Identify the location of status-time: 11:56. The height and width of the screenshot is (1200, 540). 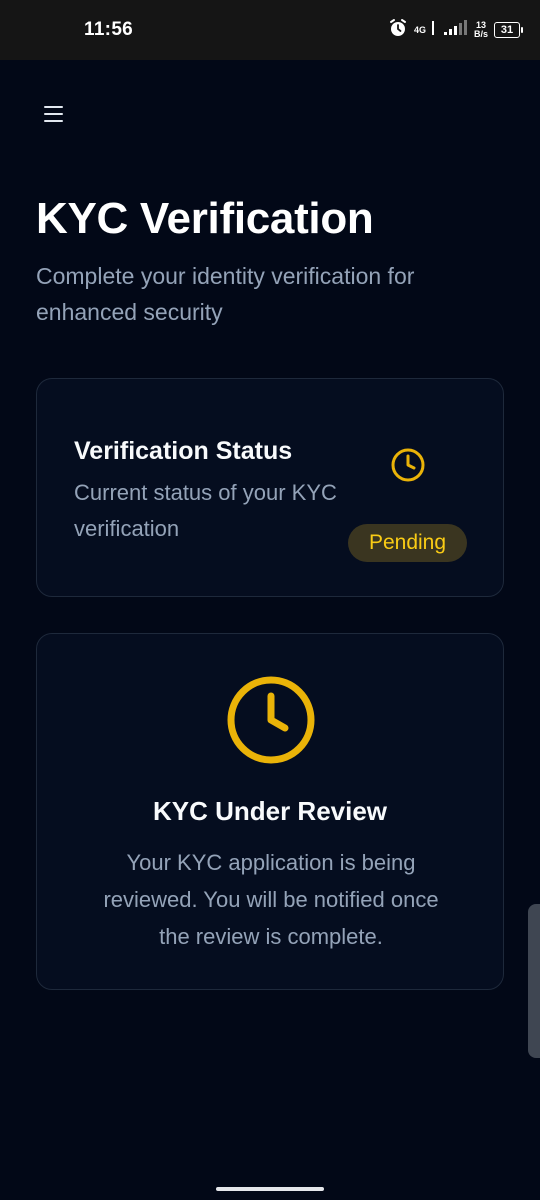
(109, 29).